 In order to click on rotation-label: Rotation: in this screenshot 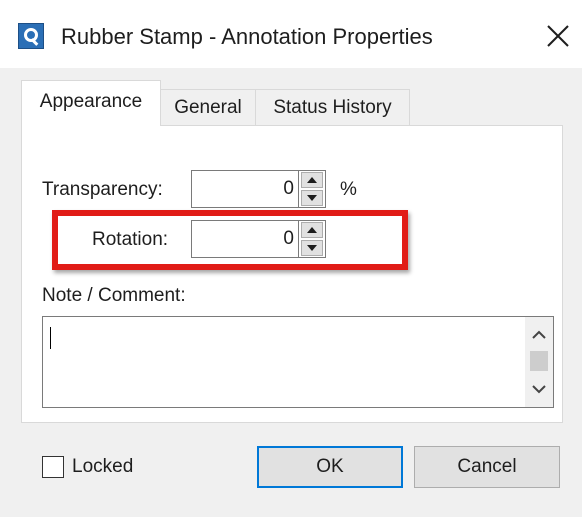, I will do `click(130, 239)`.